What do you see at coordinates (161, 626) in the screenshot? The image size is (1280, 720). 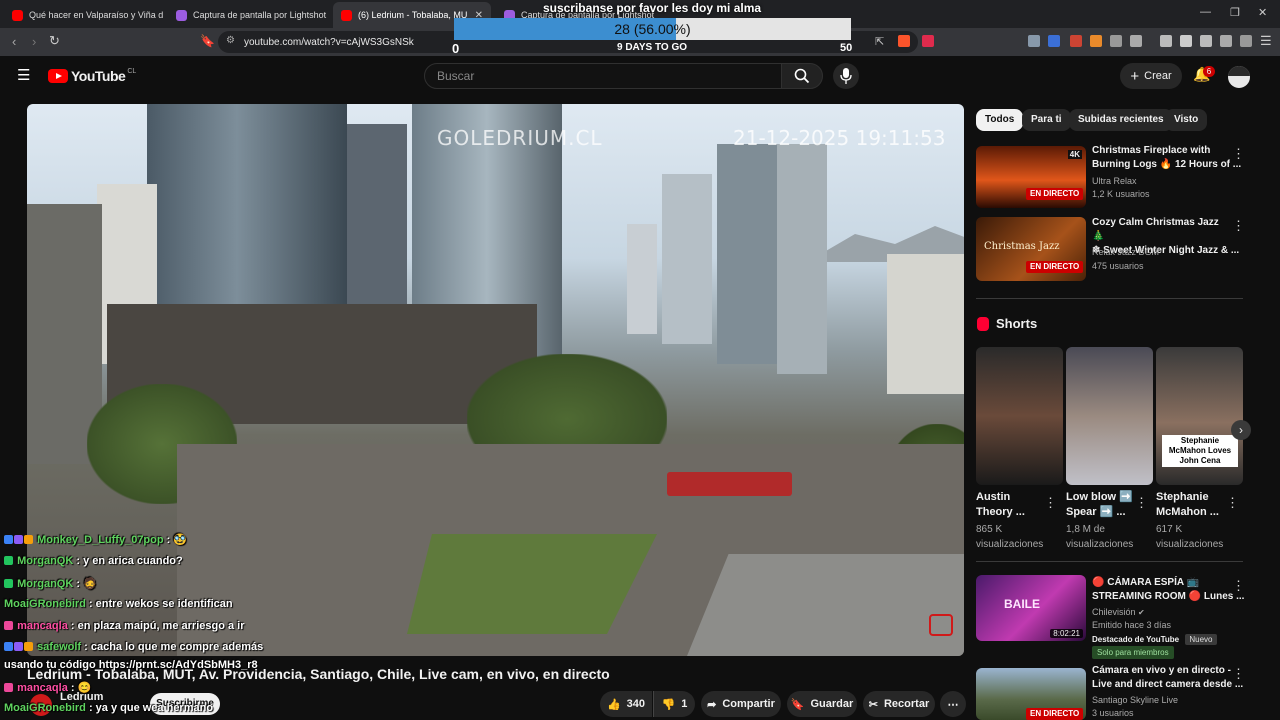 I see `chat-text: en plaza maipú, me arriesgo a ir` at bounding box center [161, 626].